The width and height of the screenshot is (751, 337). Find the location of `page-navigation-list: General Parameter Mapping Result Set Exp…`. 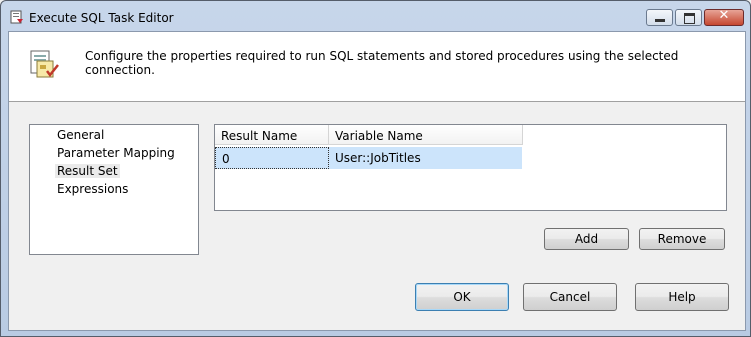

page-navigation-list: General Parameter Mapping Result Set Exp… is located at coordinates (114, 189).